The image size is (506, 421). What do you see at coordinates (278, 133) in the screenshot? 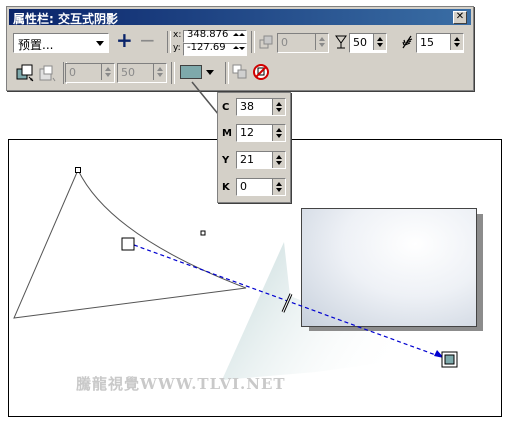
I see `magenta-spinner` at bounding box center [278, 133].